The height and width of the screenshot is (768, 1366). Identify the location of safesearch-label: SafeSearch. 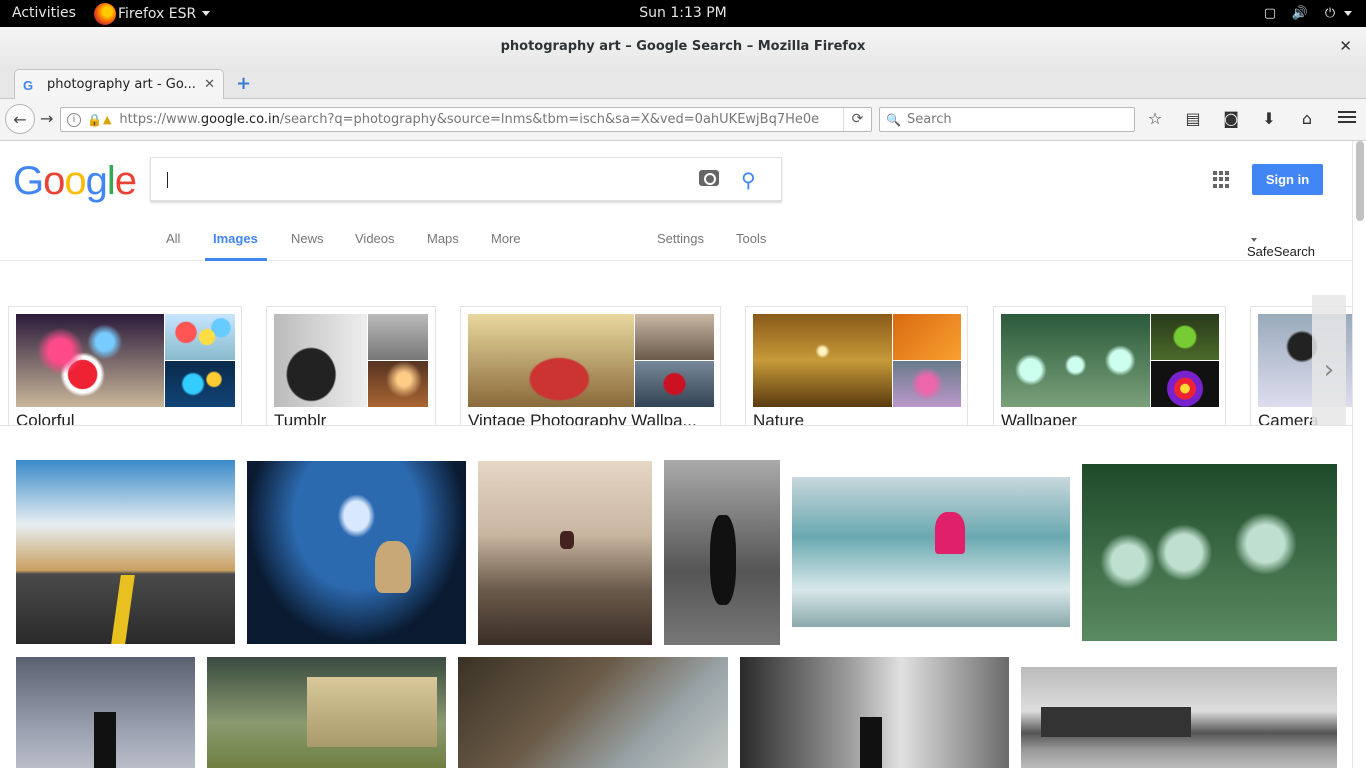
(1281, 251).